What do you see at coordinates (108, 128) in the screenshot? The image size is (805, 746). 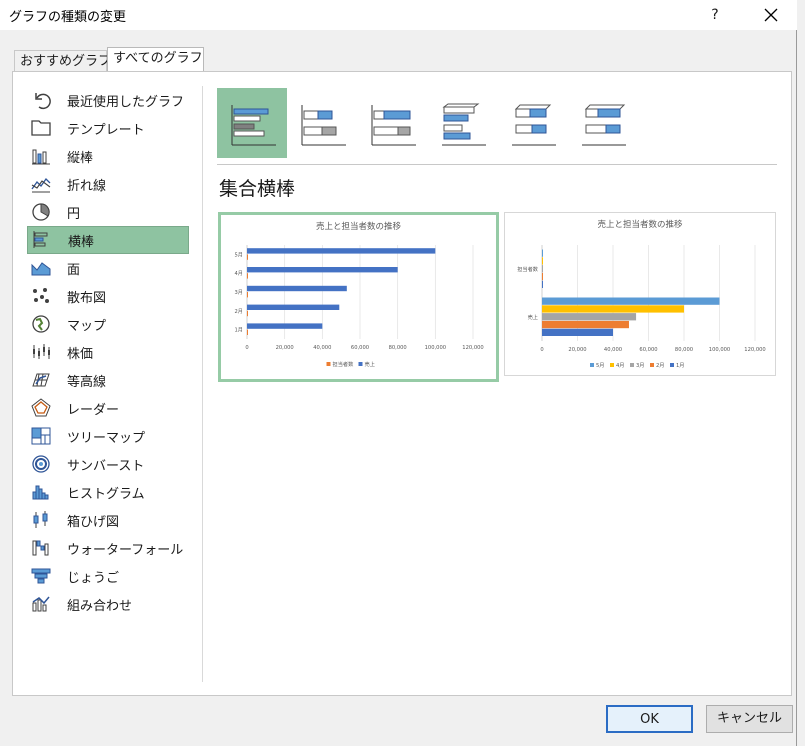 I see `sidebar-item-folder: テンプレート` at bounding box center [108, 128].